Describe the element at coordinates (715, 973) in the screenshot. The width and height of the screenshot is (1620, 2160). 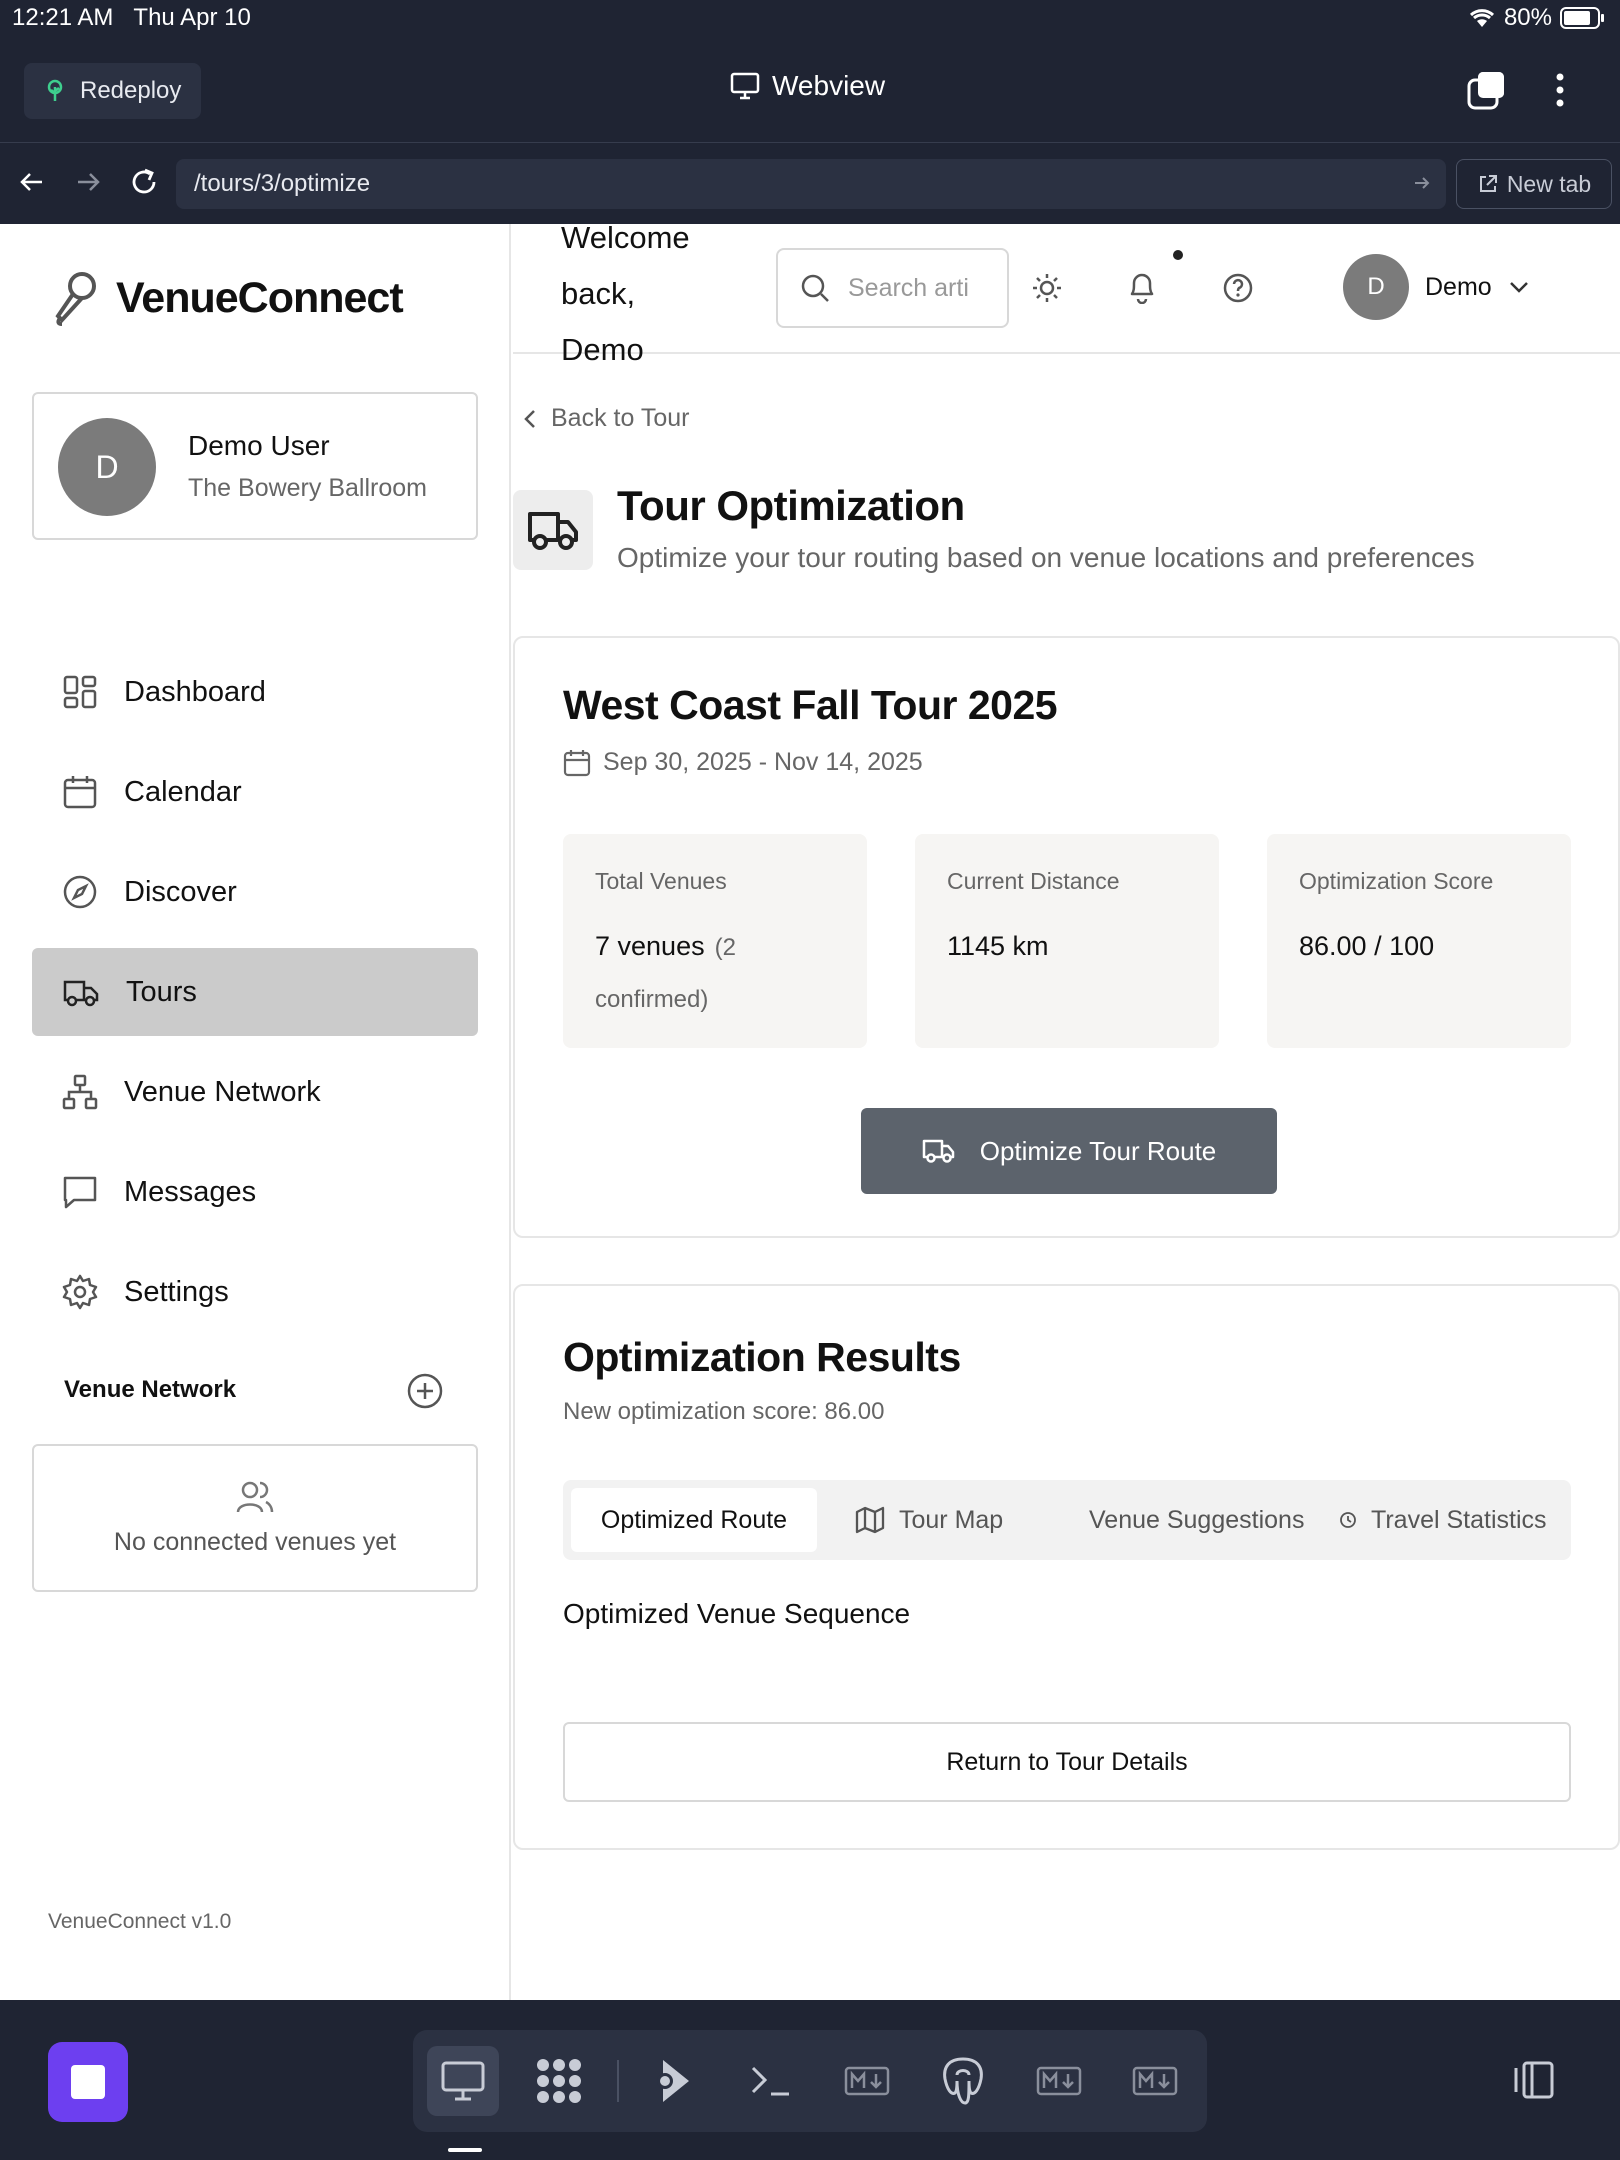
I see `stat-value: 7 venues (2 confirmed)` at that location.